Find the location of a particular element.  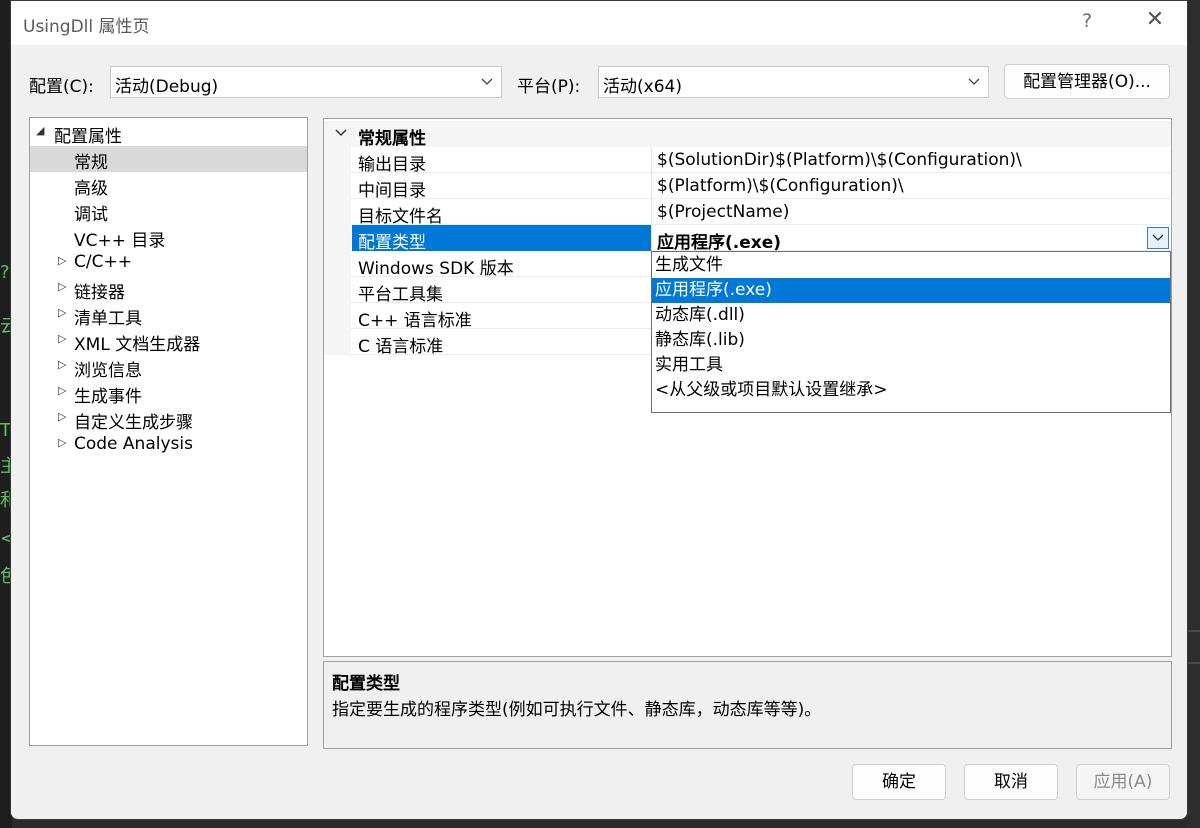

property-row-configuration-type: 配置类型 应用程序(.exe) is located at coordinates (747, 239).